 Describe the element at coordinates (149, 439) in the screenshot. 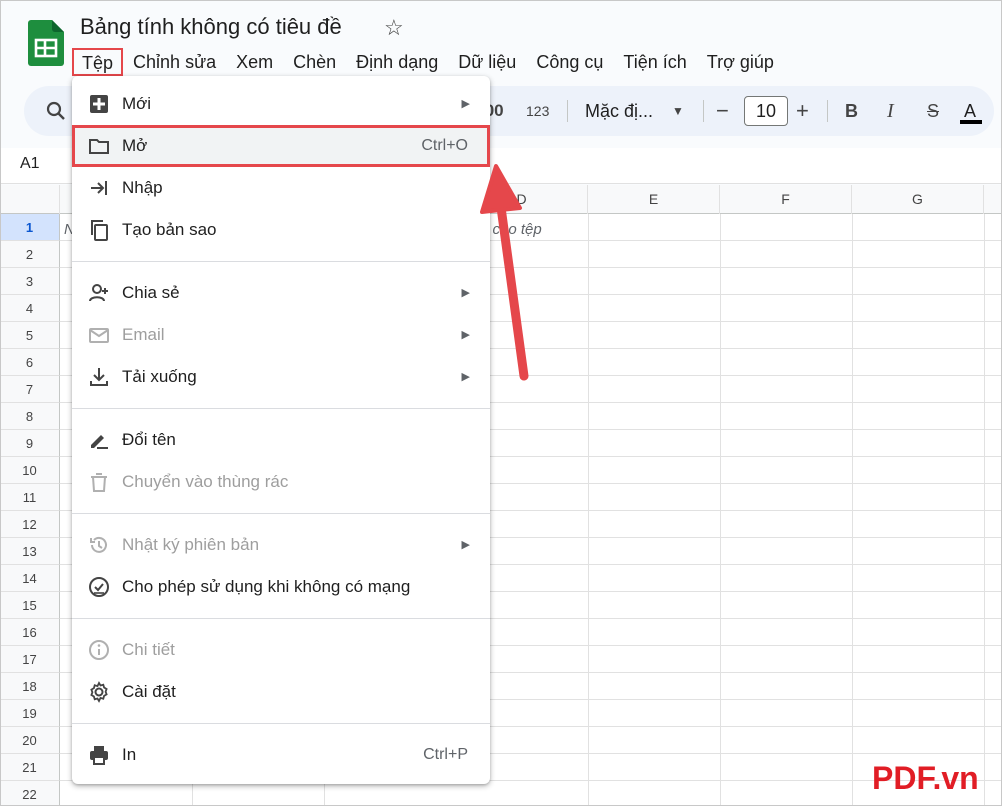

I see `menu-item-label: Đổi tên` at that location.